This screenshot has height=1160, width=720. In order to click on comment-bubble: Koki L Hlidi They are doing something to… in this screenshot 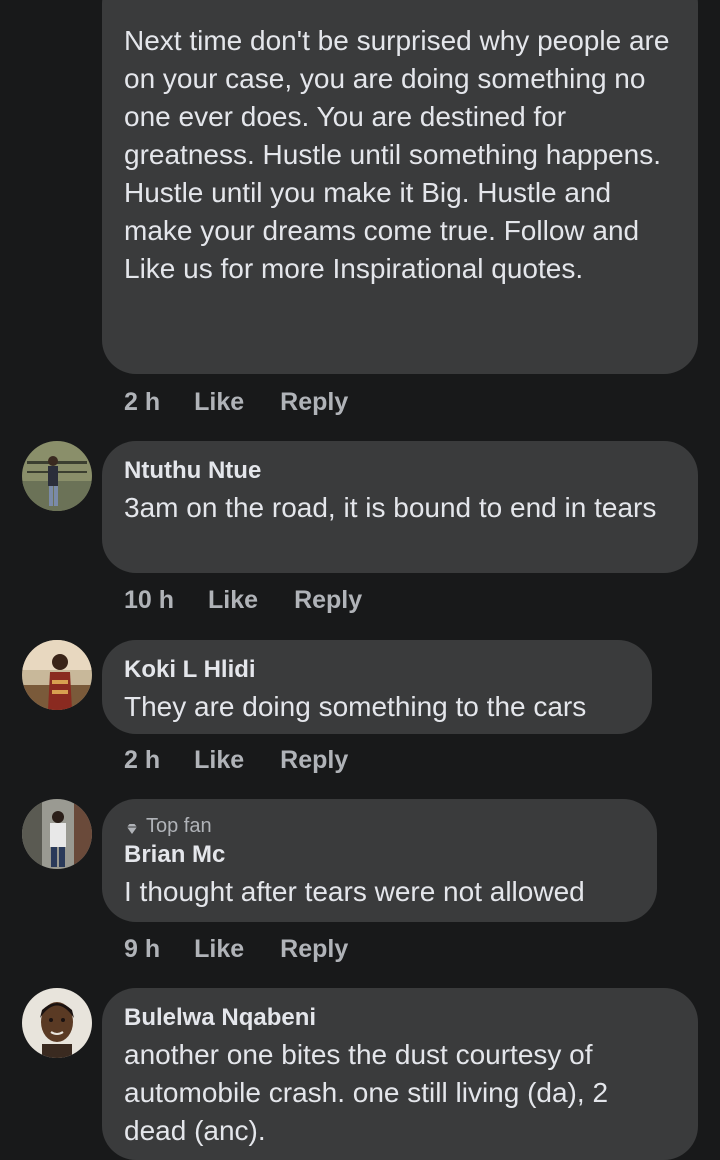, I will do `click(377, 687)`.